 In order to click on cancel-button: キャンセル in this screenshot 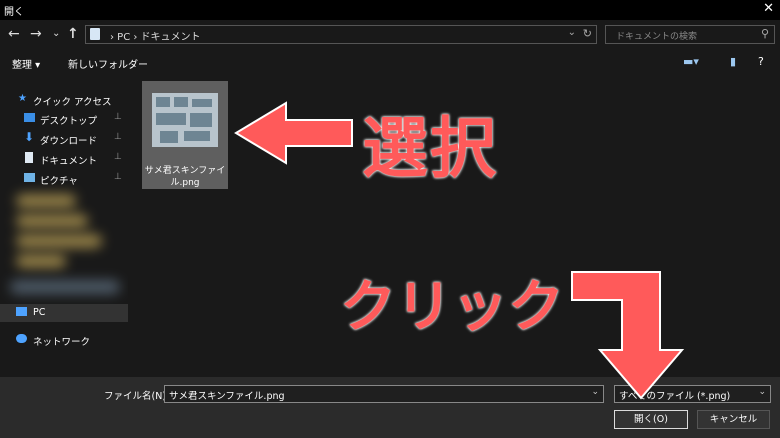, I will do `click(733, 419)`.